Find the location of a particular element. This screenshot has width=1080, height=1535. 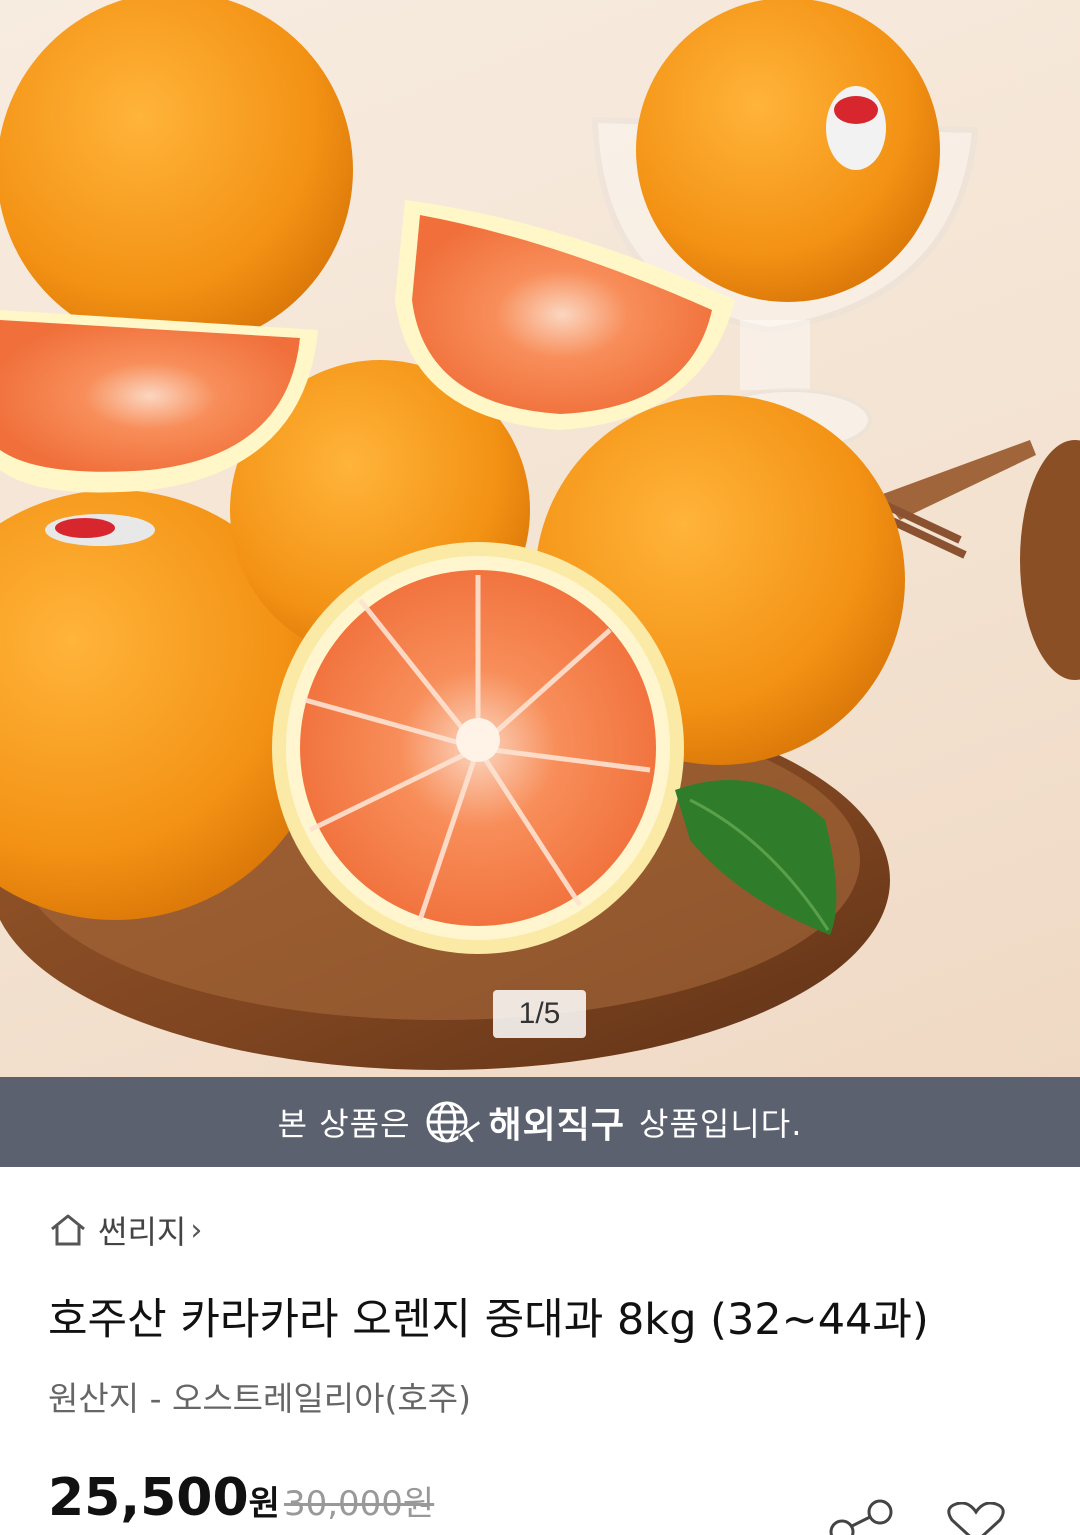

like-button is located at coordinates (976, 1518).